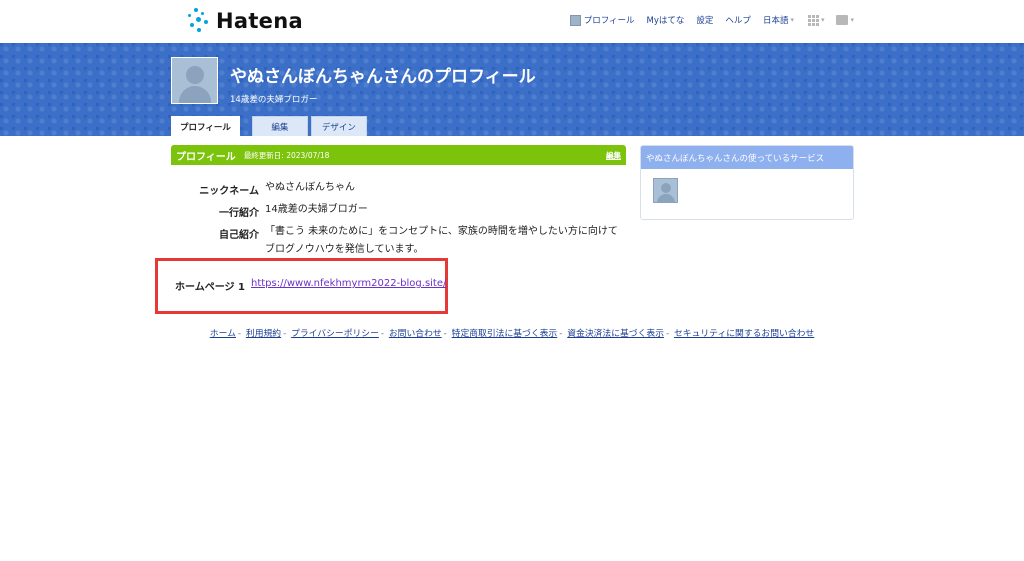  What do you see at coordinates (813, 20) in the screenshot?
I see `apps-grid-icon` at bounding box center [813, 20].